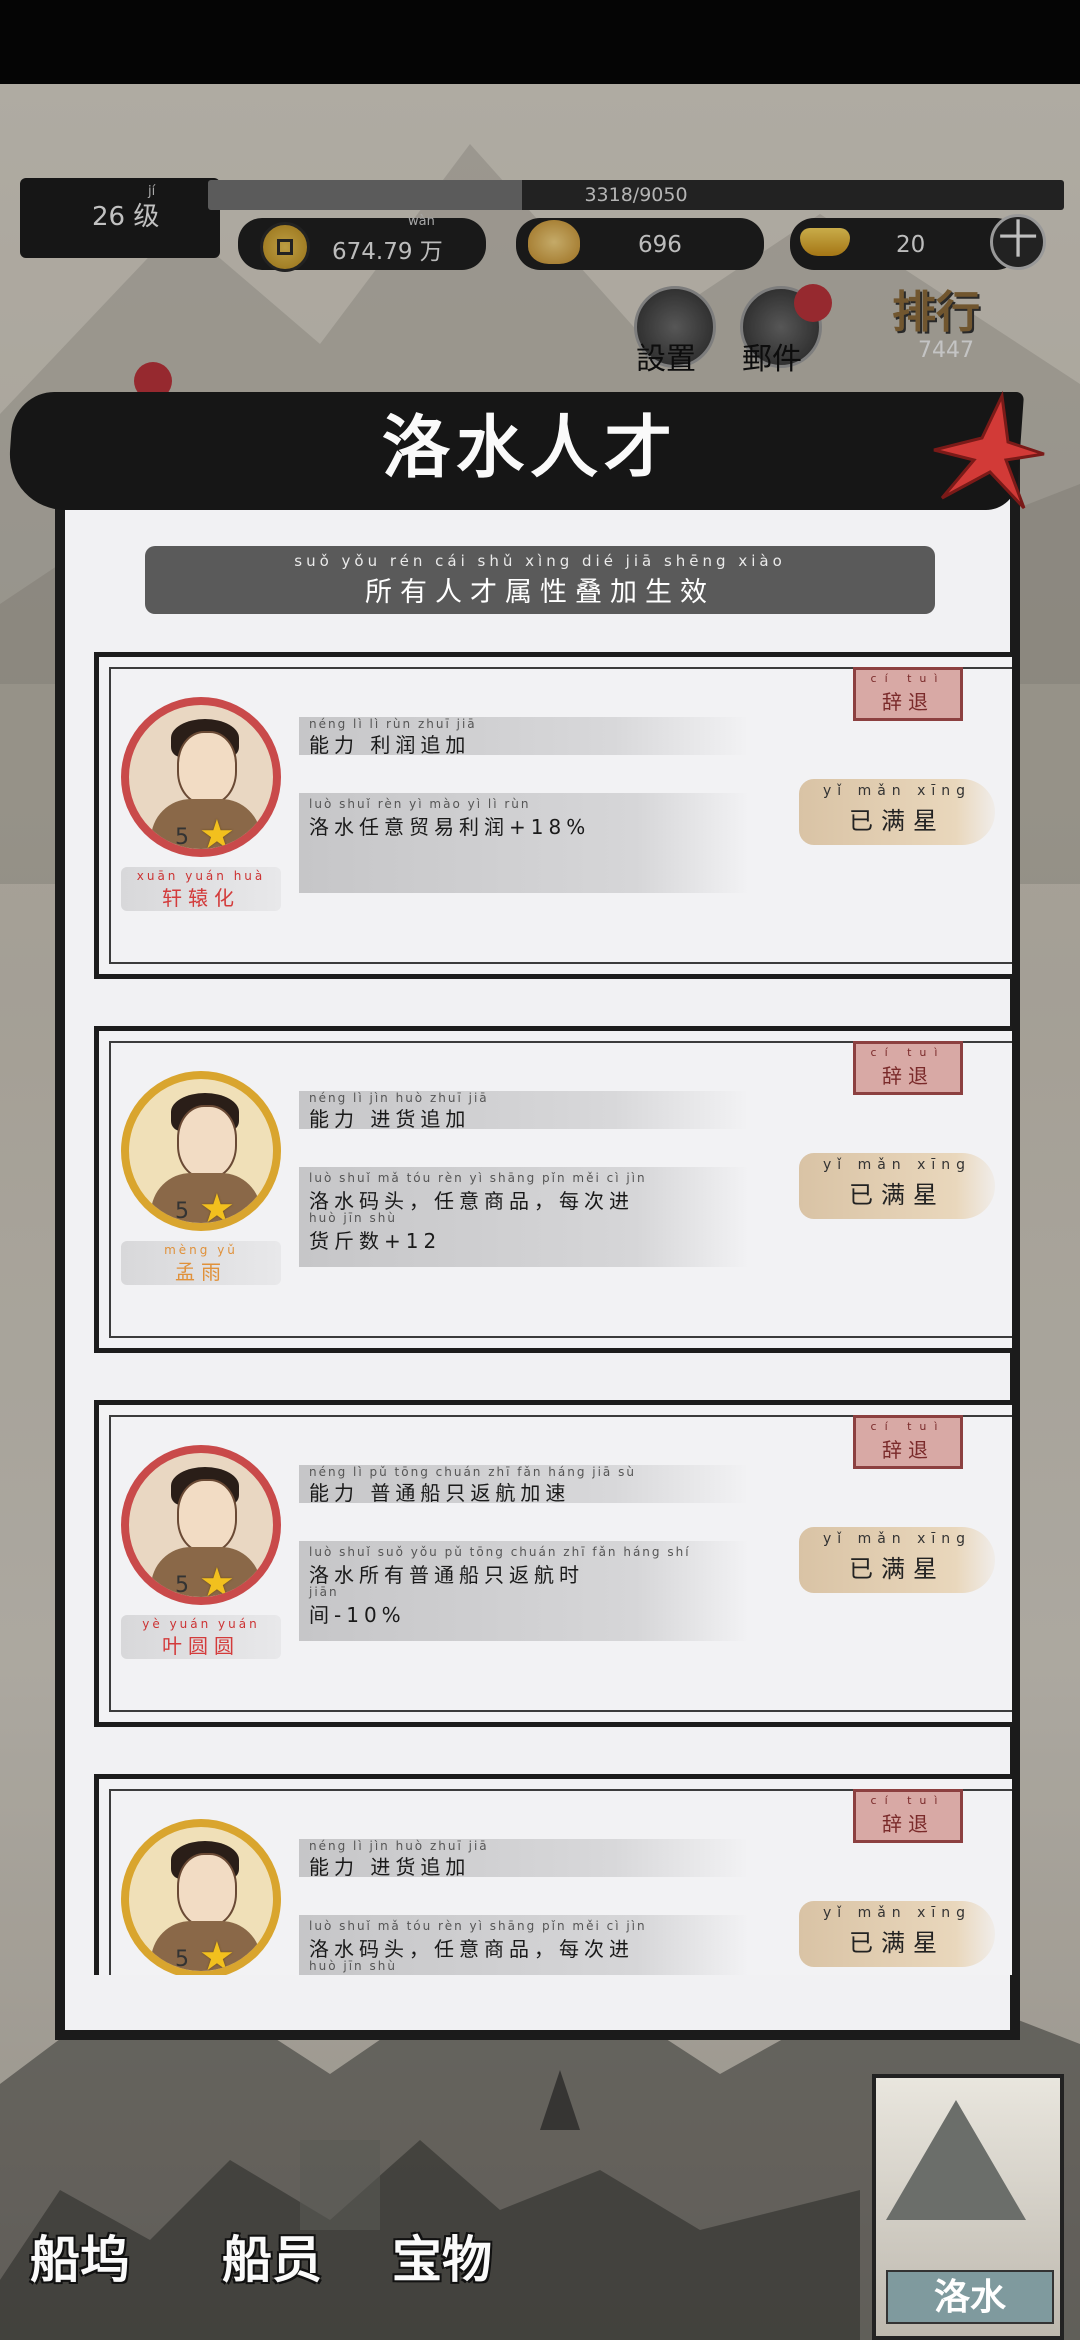  I want to click on nav-crew: 船员, so click(272, 2270).